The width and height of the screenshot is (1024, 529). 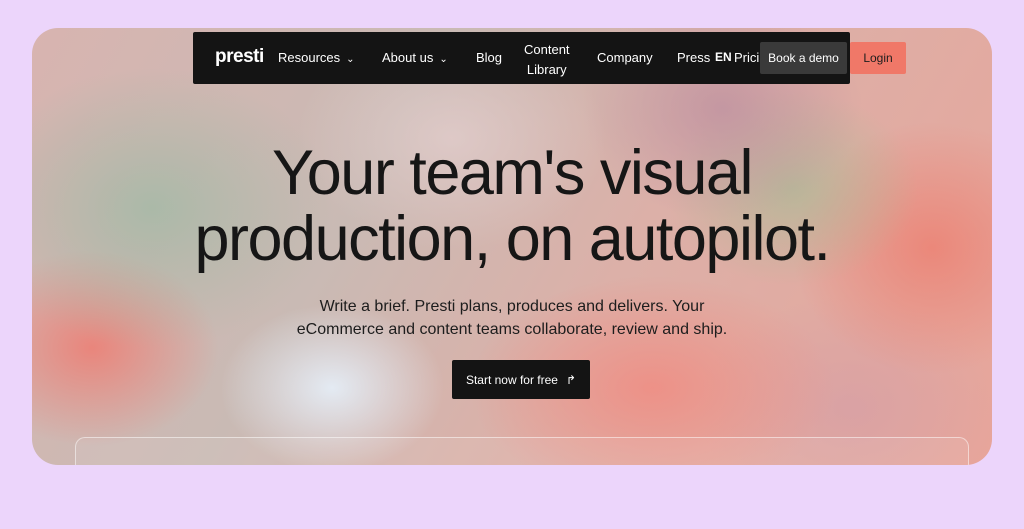 I want to click on content-card-preview, so click(x=522, y=451).